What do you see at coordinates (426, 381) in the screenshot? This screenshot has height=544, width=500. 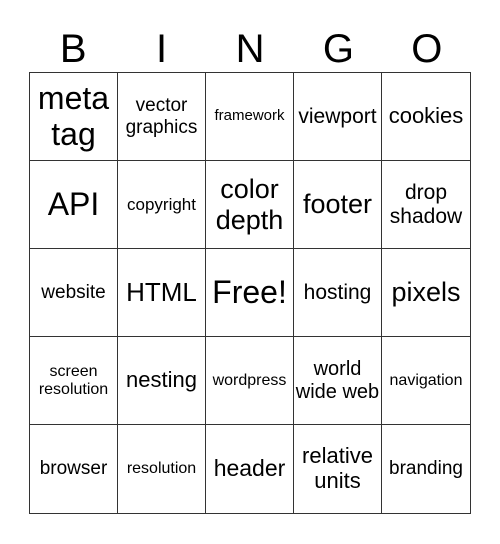 I see `bingo-cell: navigation` at bounding box center [426, 381].